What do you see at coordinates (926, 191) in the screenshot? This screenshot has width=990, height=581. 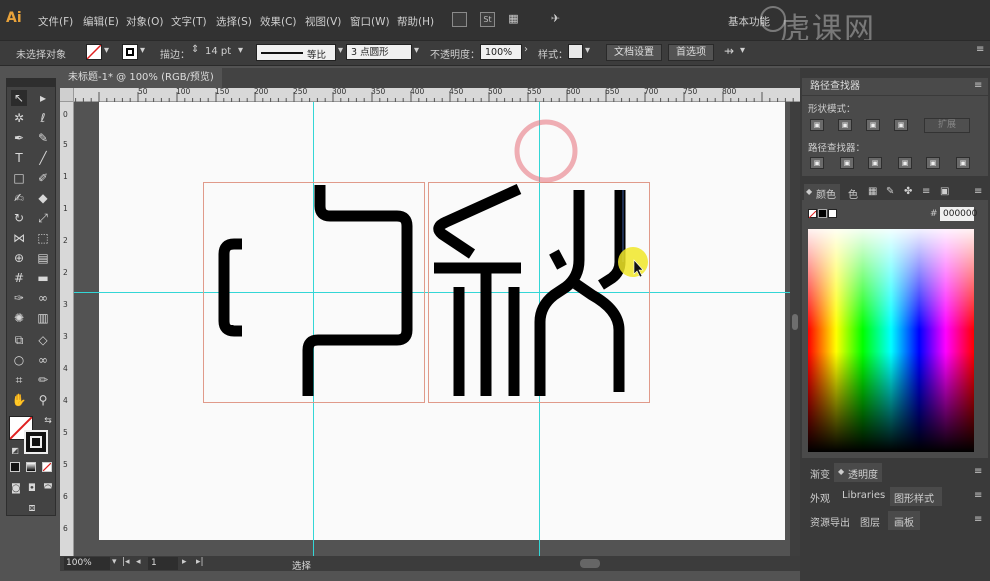 I see `tab-stroke-icon: ≡` at bounding box center [926, 191].